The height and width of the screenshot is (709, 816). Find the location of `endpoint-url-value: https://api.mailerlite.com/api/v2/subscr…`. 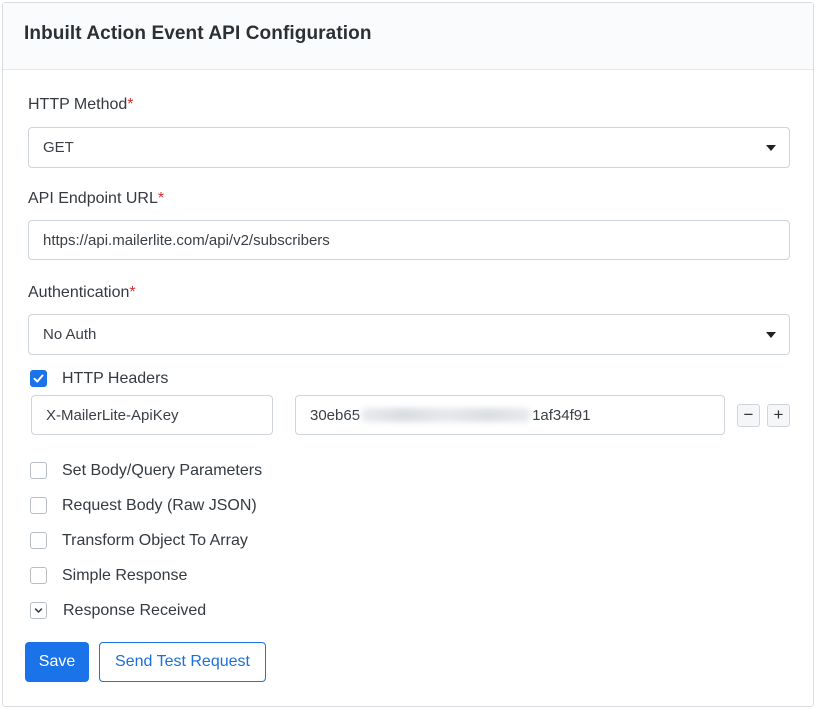

endpoint-url-value: https://api.mailerlite.com/api/v2/subscr… is located at coordinates (186, 240).